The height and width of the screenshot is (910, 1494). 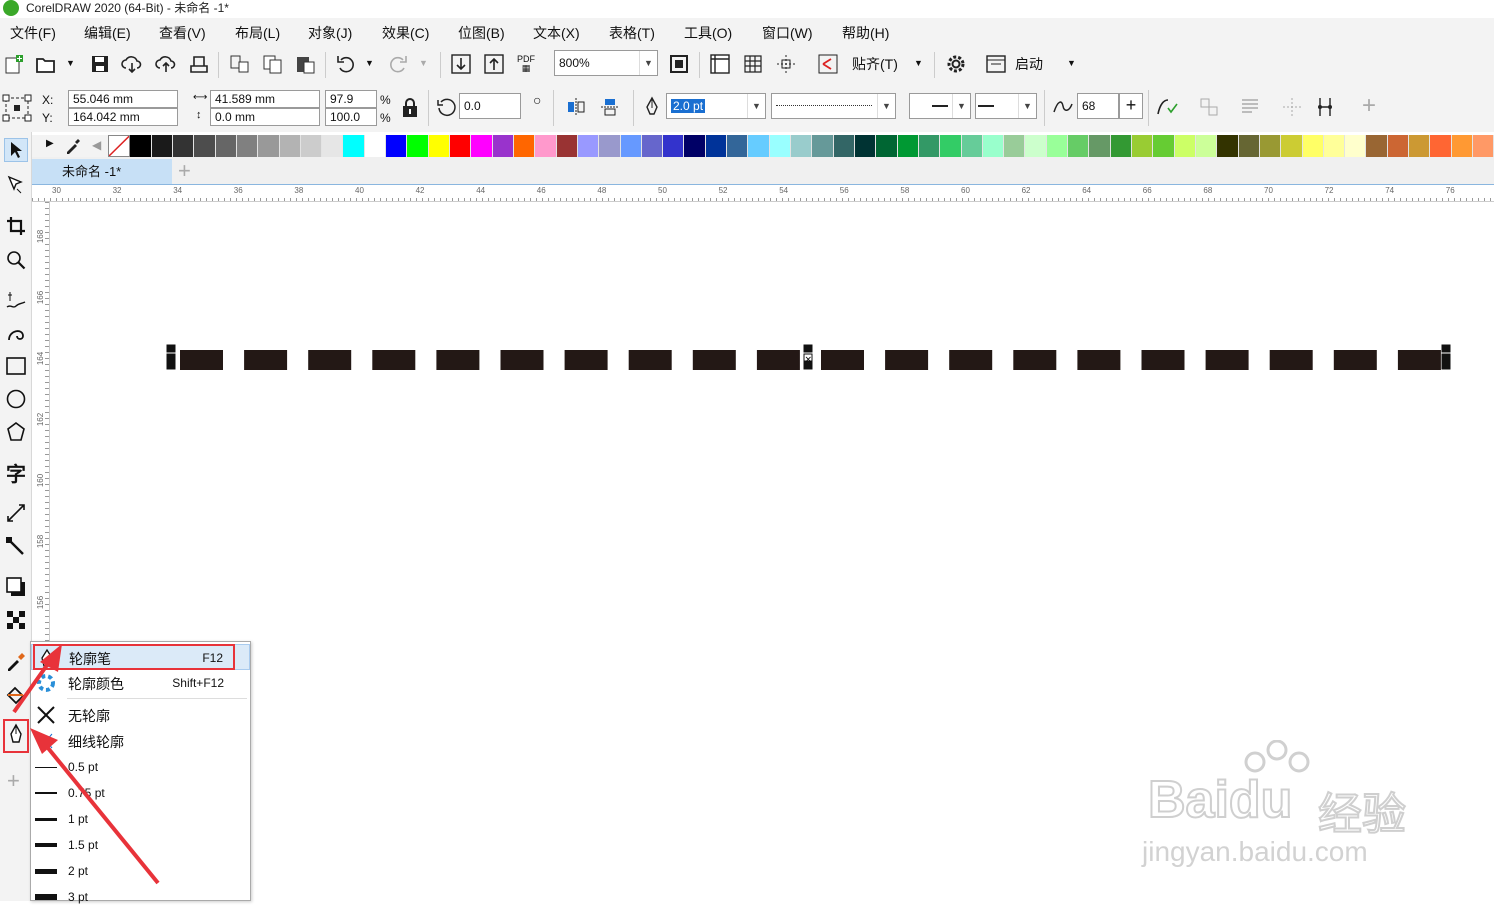 I want to click on cloud-upload-icon, so click(x=166, y=64).